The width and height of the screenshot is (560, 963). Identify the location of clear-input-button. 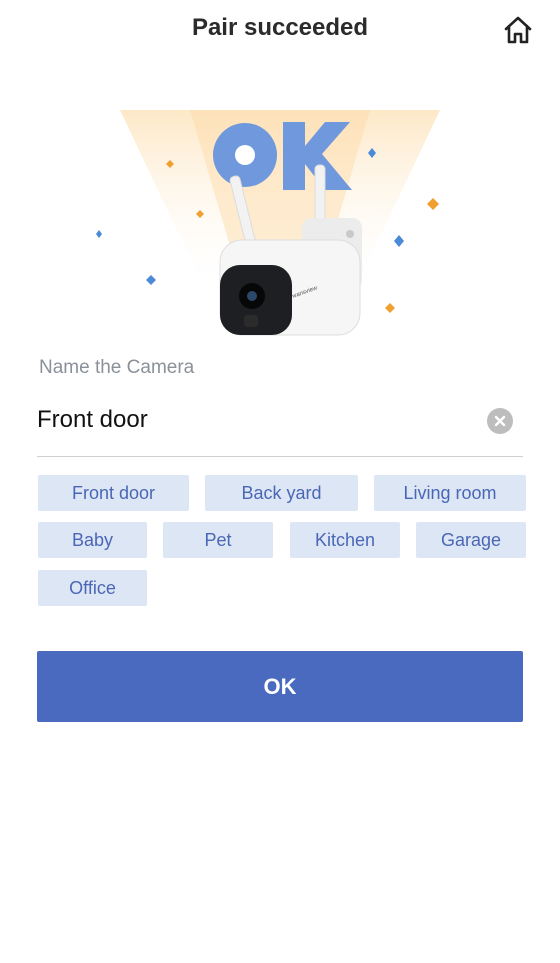
(500, 421).